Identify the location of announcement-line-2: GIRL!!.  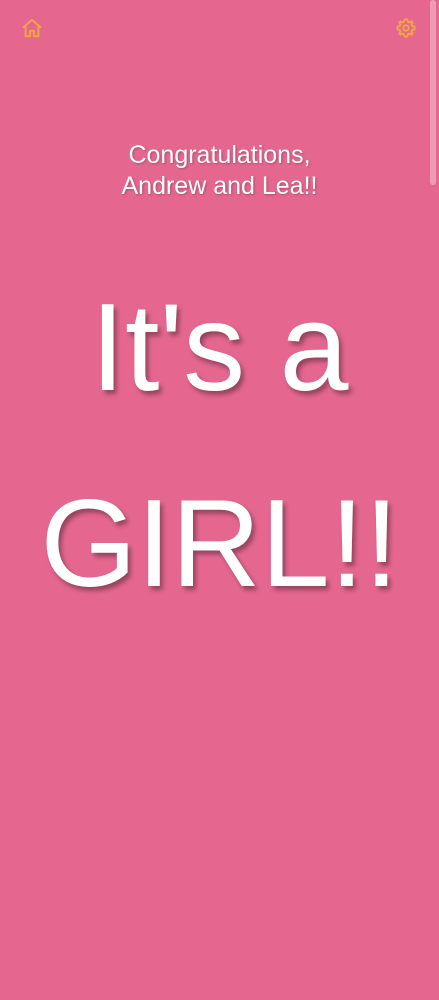
(219, 544).